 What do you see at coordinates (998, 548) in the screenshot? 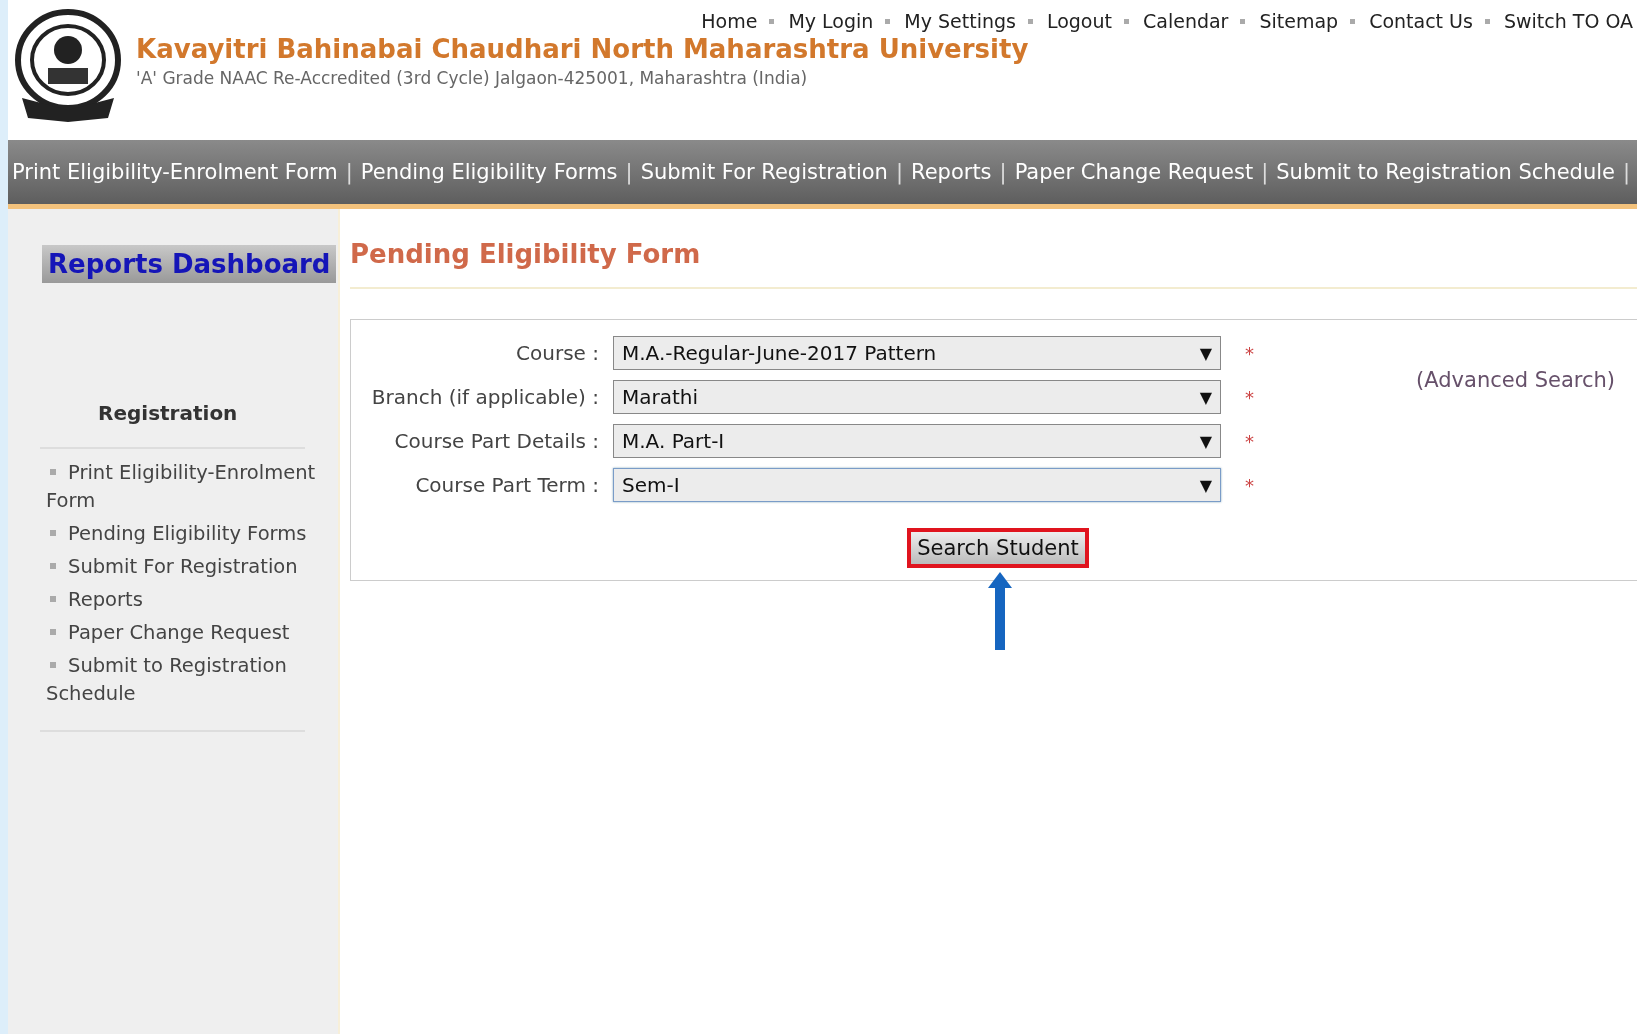
I see `search-student-button: Search Student` at bounding box center [998, 548].